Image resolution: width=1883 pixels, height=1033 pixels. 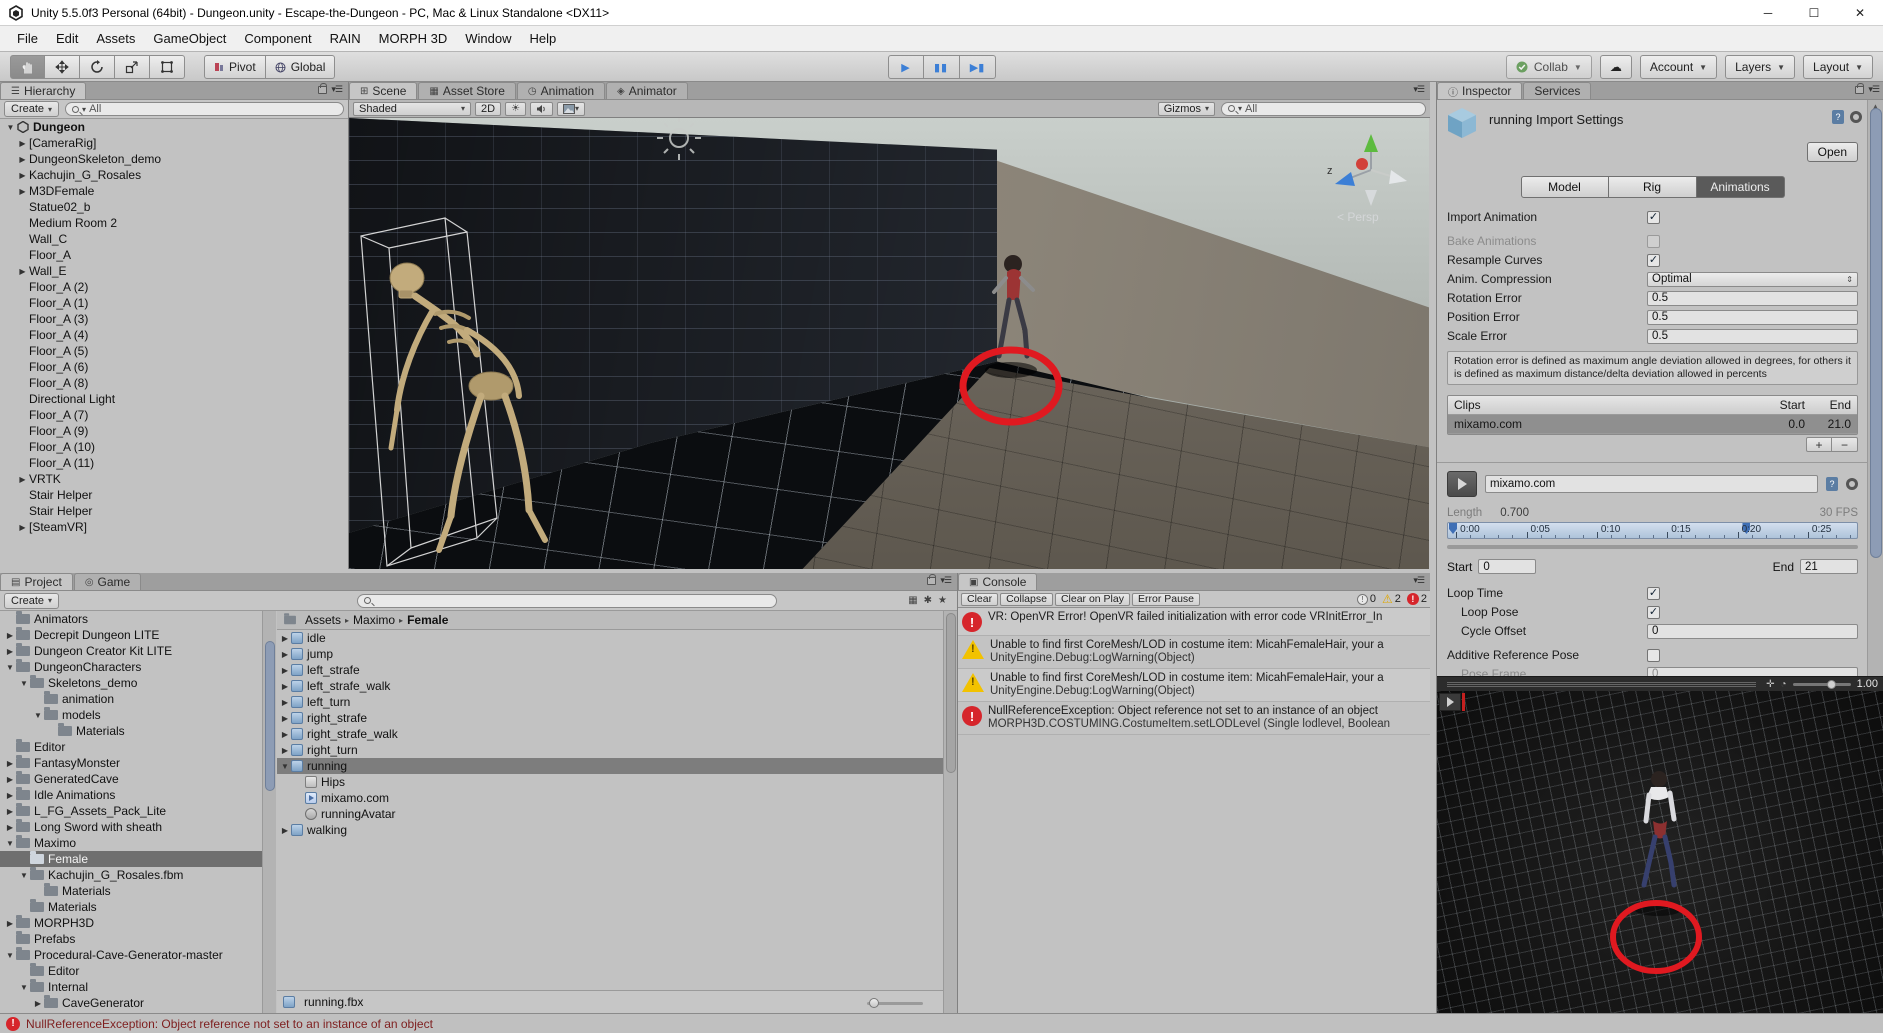 I want to click on draw-mode-dropdown: Shaded ▾, so click(x=412, y=108).